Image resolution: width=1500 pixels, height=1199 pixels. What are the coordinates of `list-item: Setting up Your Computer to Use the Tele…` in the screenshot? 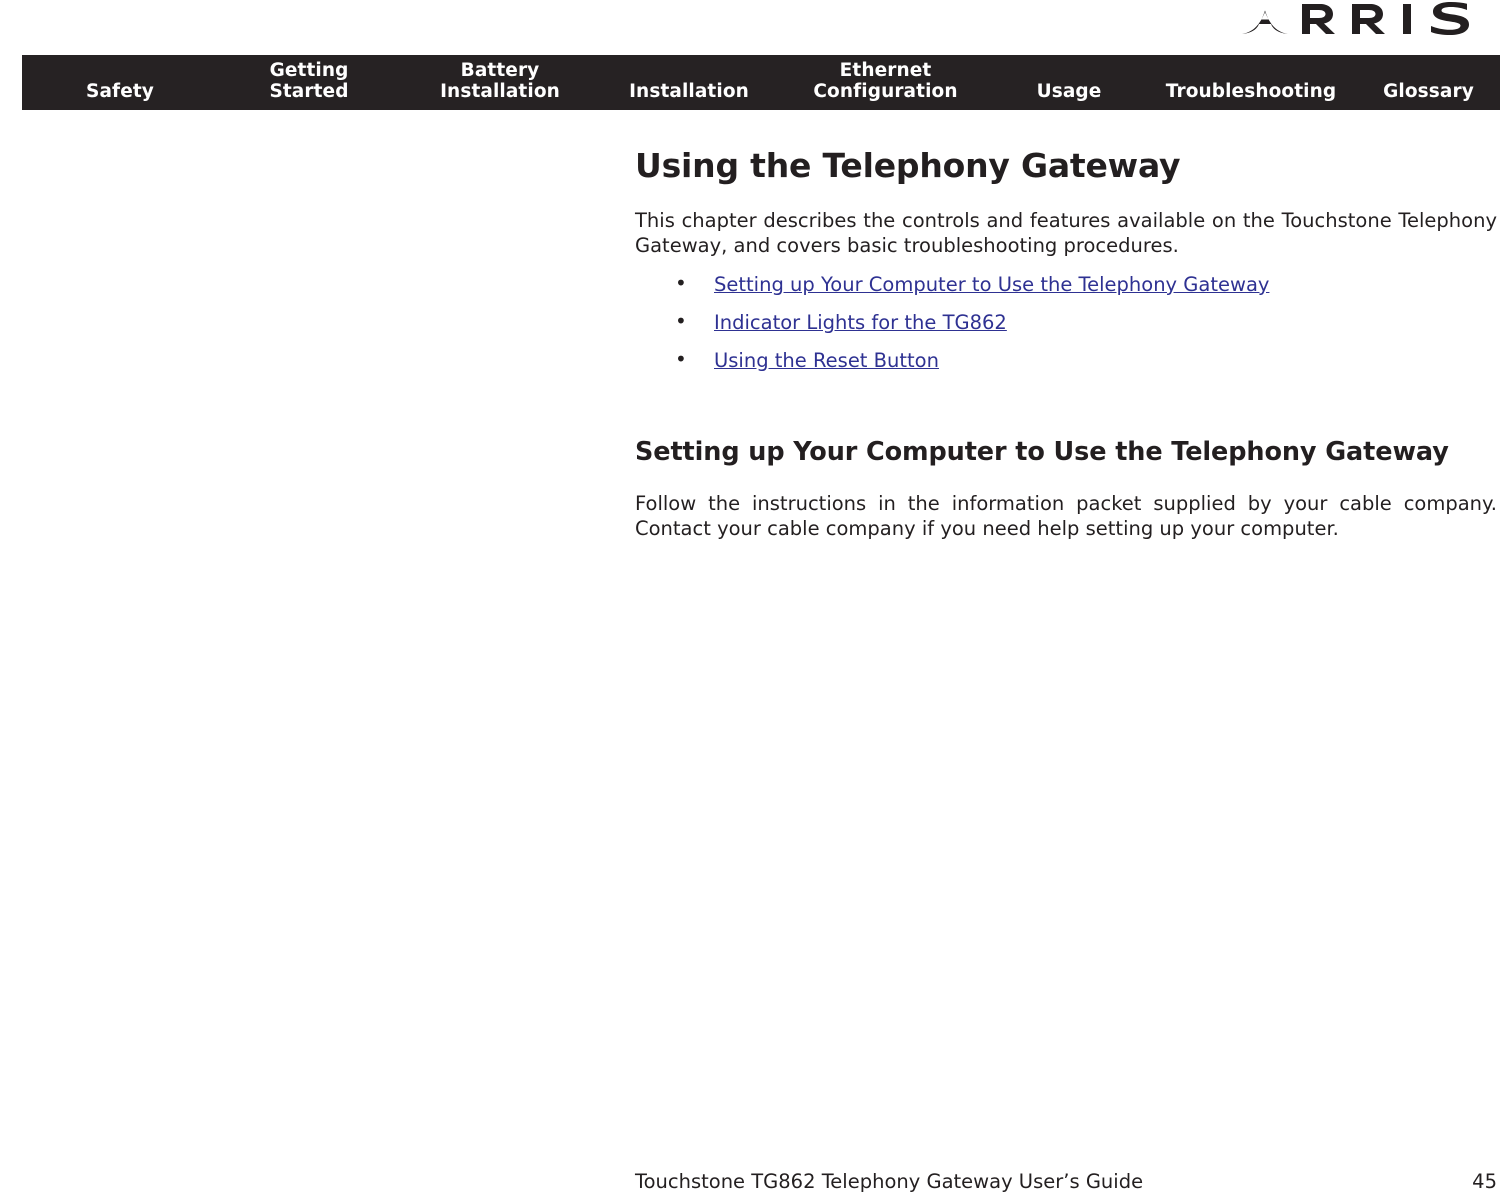 It's located at (1066, 284).